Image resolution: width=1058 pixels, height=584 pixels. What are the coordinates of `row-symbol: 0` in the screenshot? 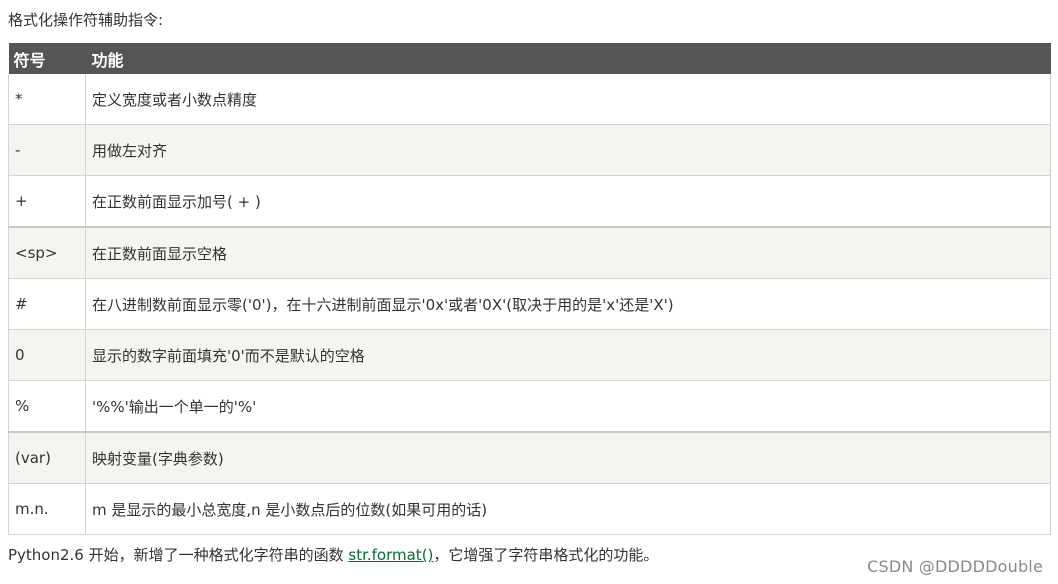 It's located at (47, 355).